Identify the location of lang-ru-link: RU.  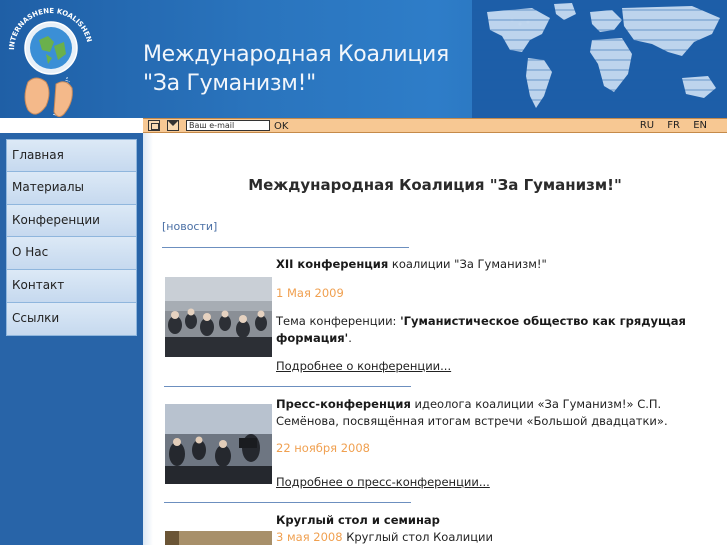
(647, 125).